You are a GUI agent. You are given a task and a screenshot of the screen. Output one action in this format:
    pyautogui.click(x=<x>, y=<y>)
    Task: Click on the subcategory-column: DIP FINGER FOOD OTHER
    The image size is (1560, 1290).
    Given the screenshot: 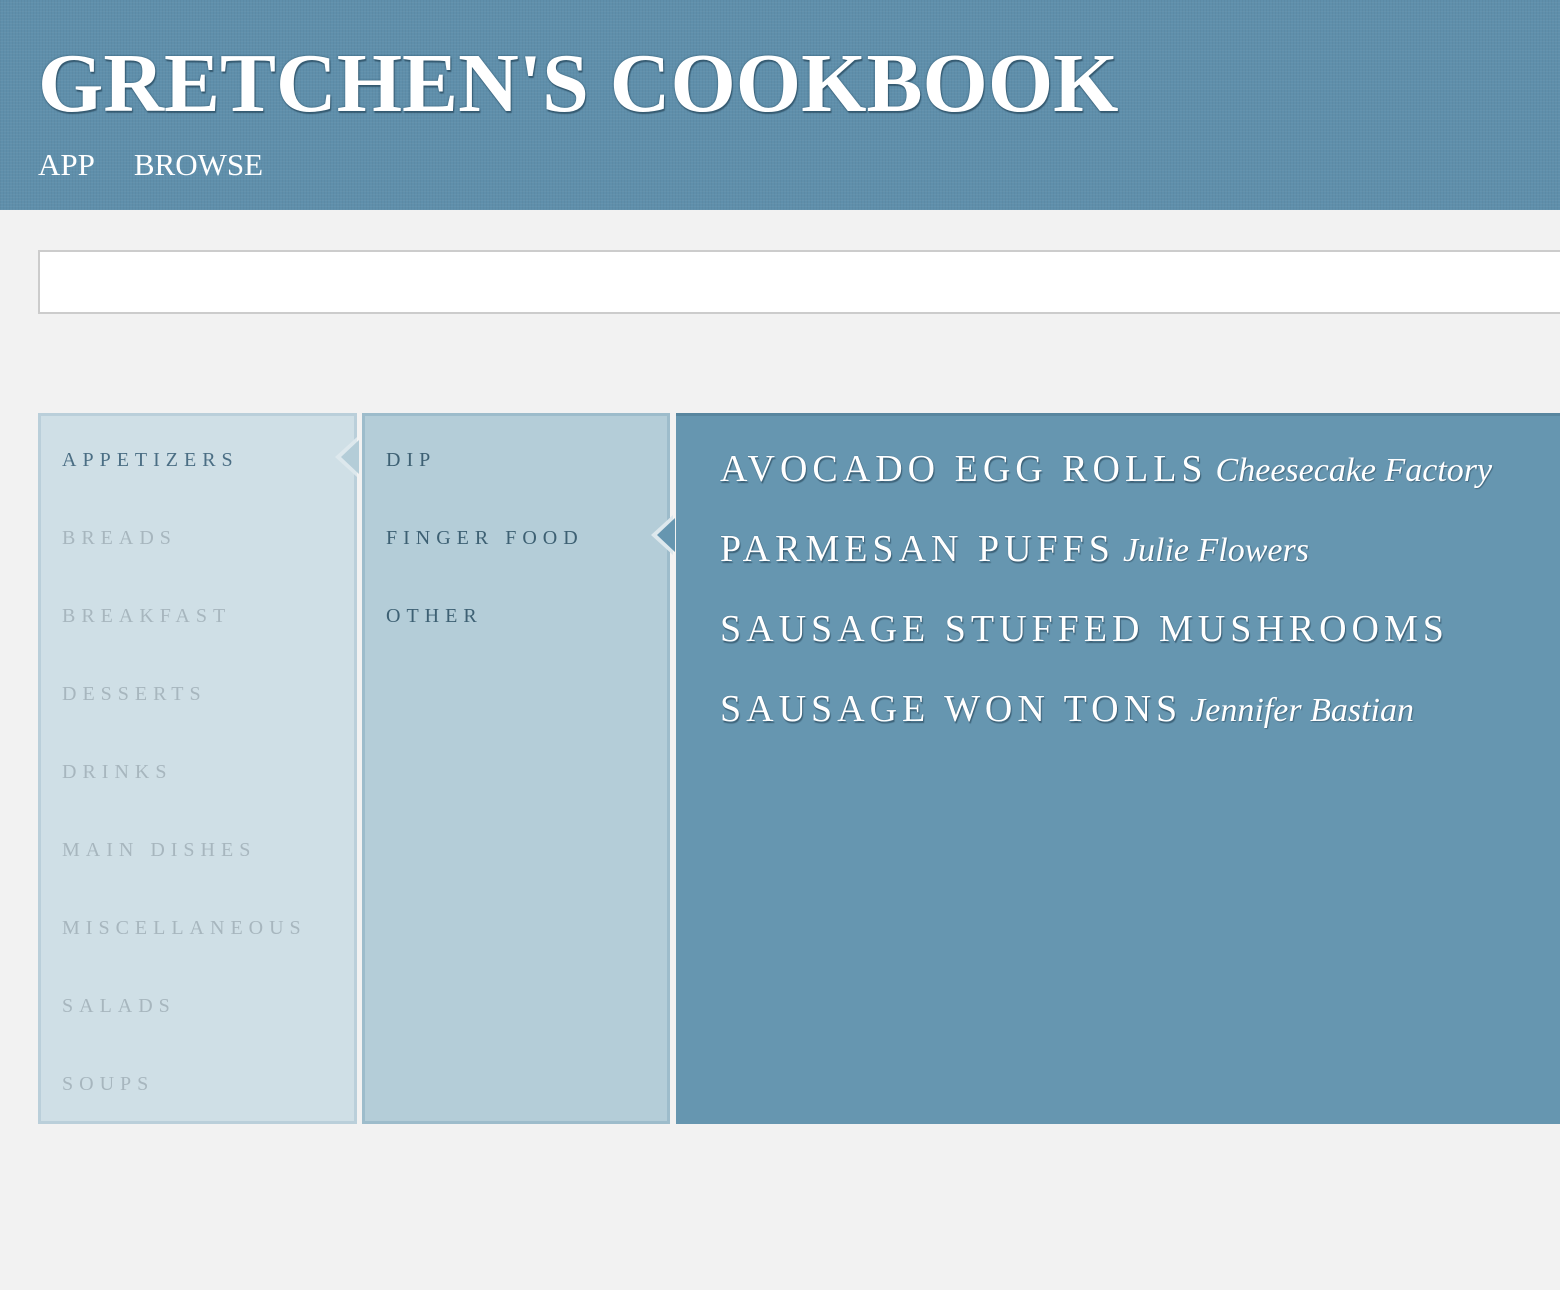 What is the action you would take?
    pyautogui.click(x=516, y=768)
    